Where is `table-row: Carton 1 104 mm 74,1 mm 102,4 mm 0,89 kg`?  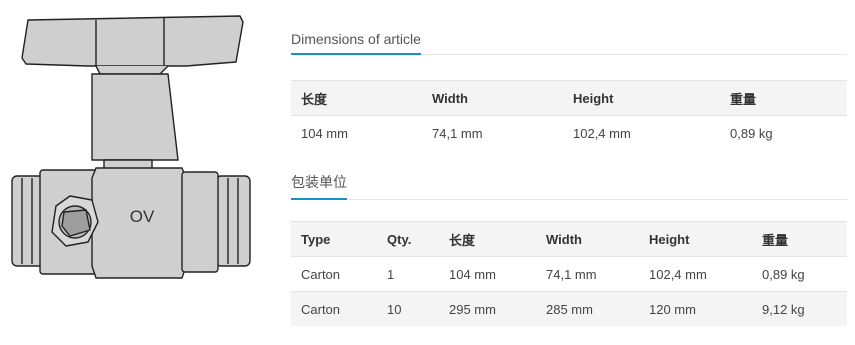 table-row: Carton 1 104 mm 74,1 mm 102,4 mm 0,89 kg is located at coordinates (569, 274).